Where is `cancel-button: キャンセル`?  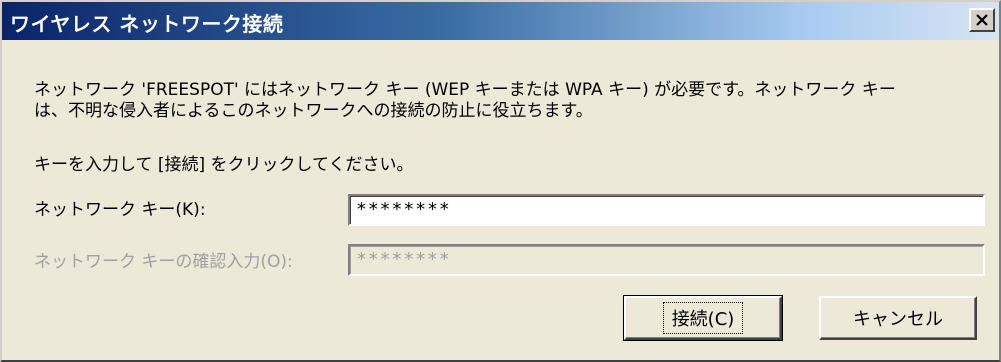 cancel-button: キャンセル is located at coordinates (898, 318).